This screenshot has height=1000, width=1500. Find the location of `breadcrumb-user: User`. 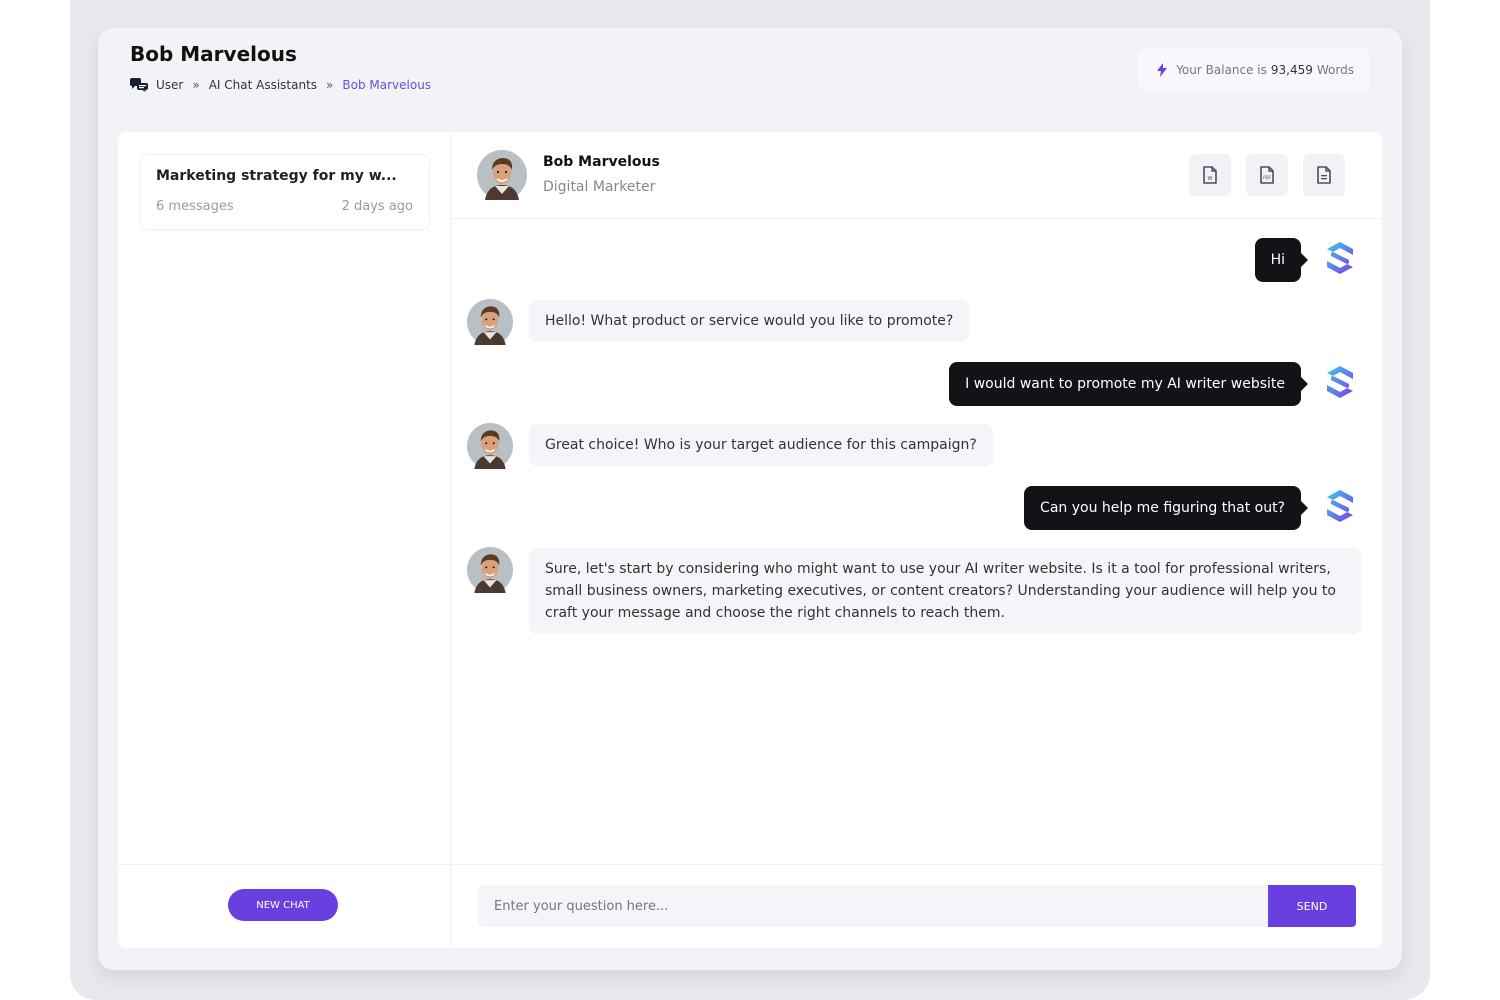

breadcrumb-user: User is located at coordinates (169, 85).